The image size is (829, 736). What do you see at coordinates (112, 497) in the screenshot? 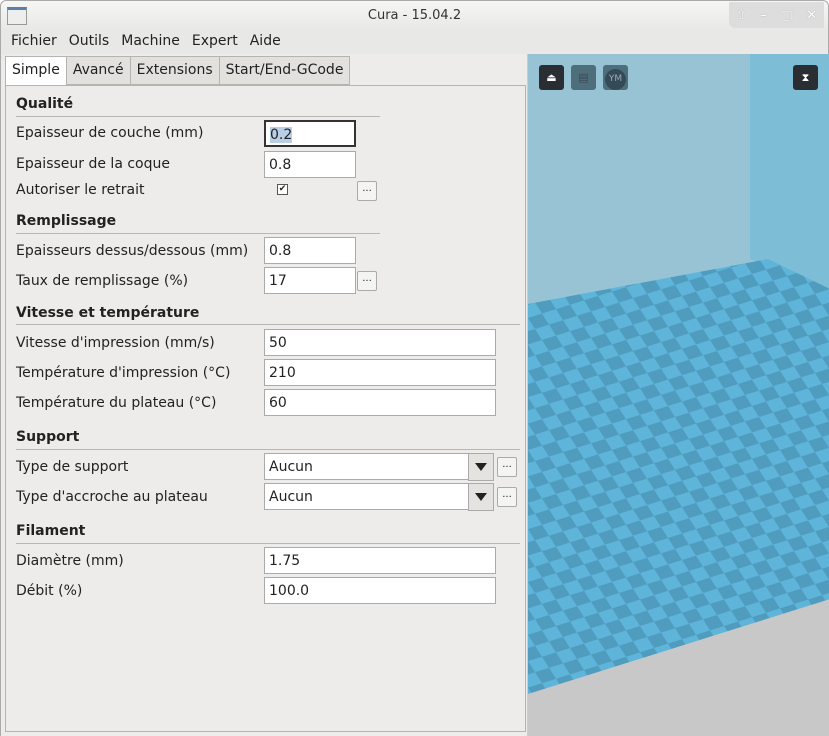
I see `adhesion-type-label: Type d'accroche au plateau` at bounding box center [112, 497].